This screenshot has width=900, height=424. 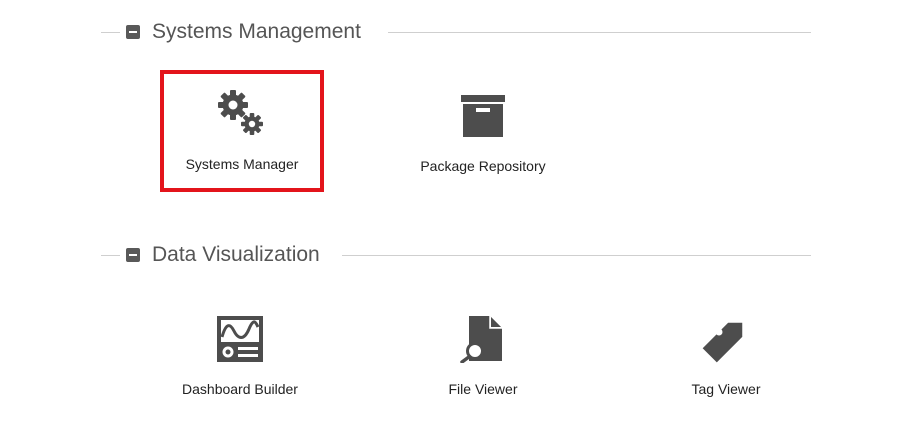 What do you see at coordinates (240, 114) in the screenshot?
I see `gears-icon` at bounding box center [240, 114].